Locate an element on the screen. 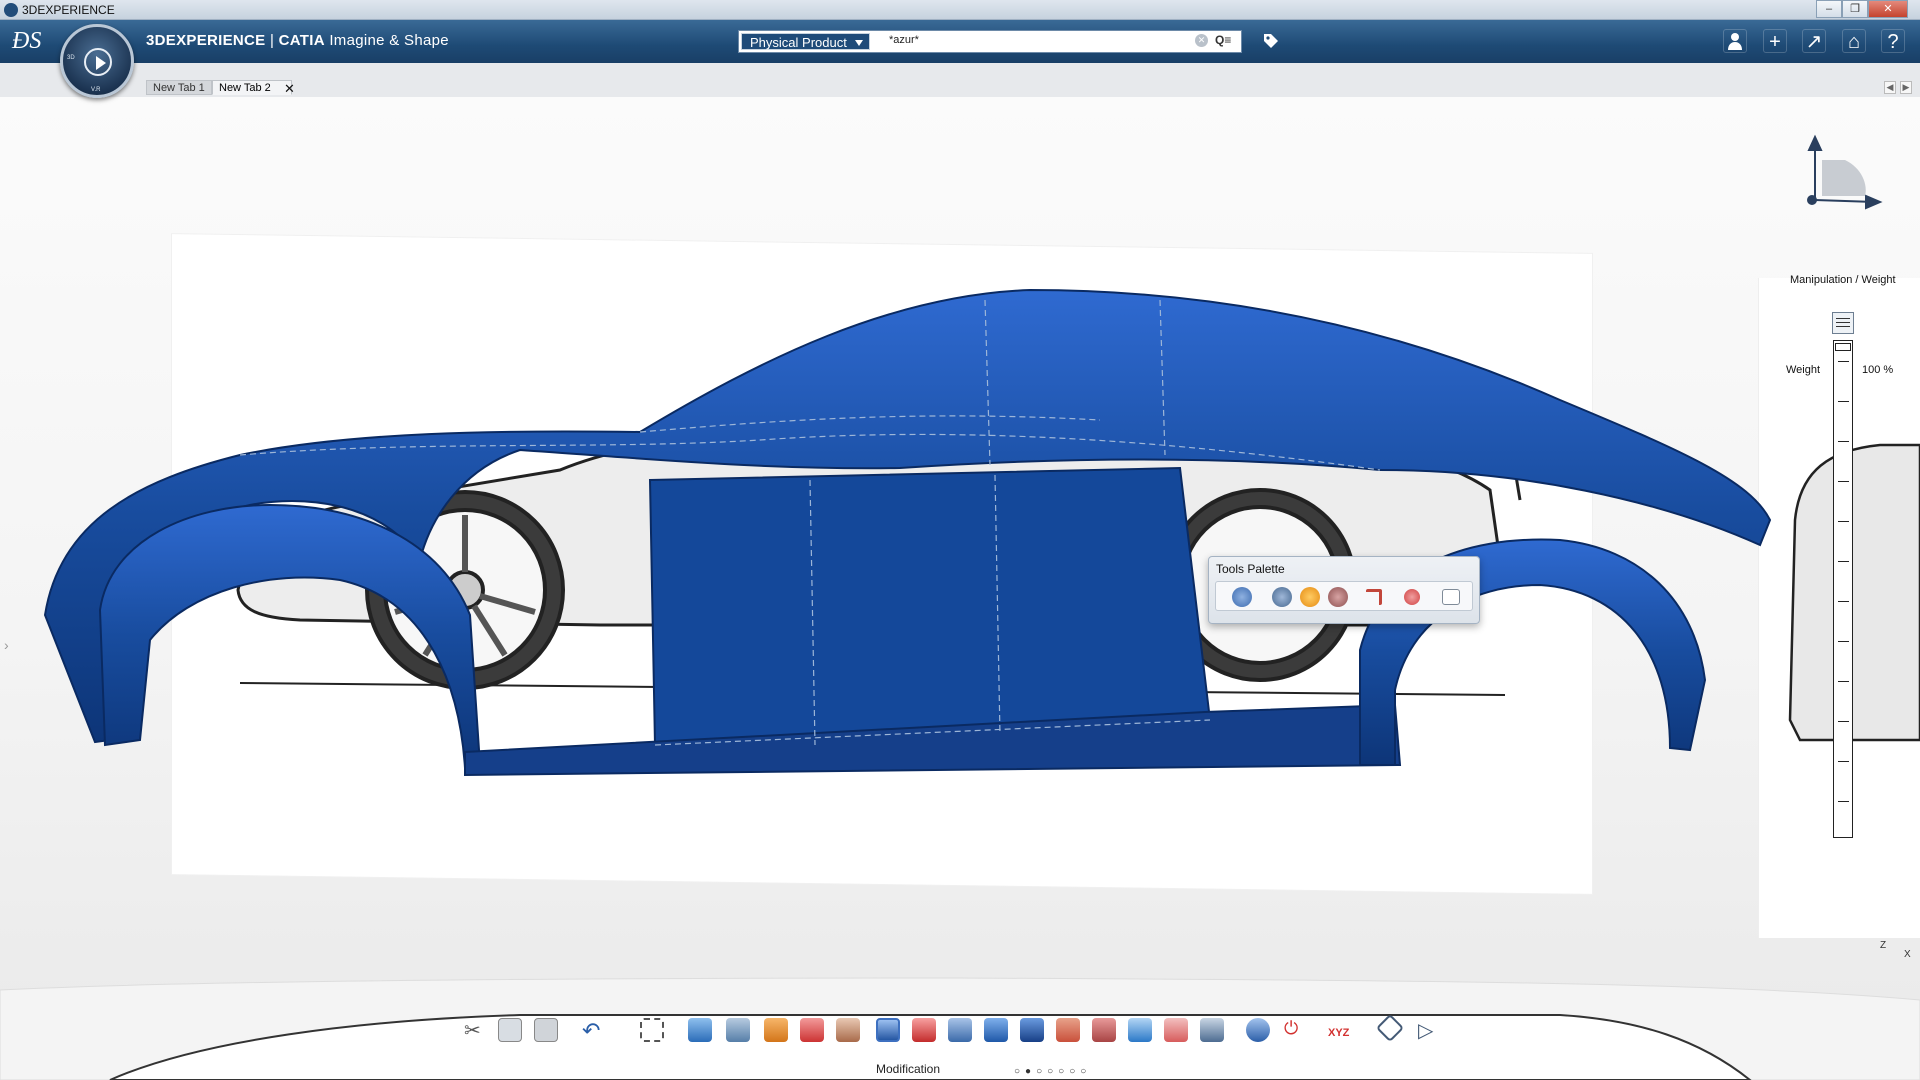 The image size is (1920, 1080). primitive-icon is located at coordinates (812, 1030).